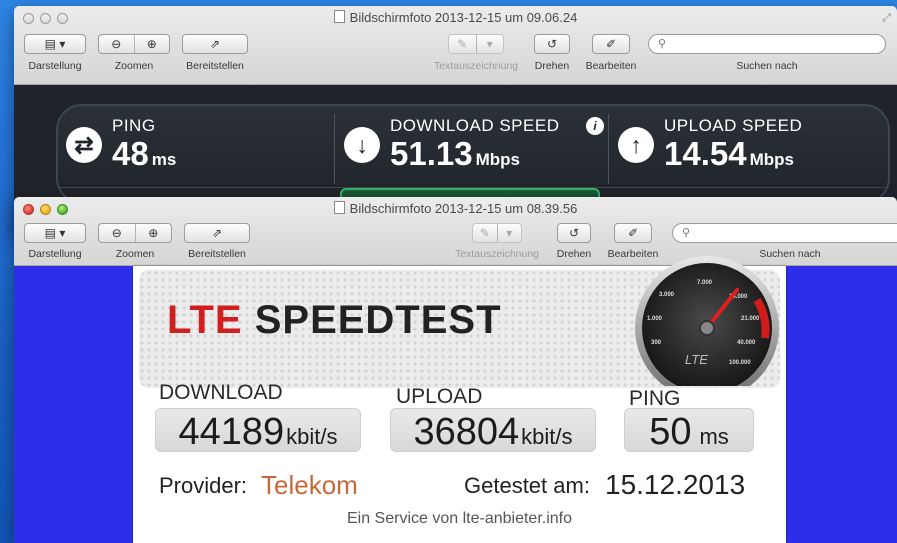  Describe the element at coordinates (466, 432) in the screenshot. I see `upload-value: 36804` at that location.